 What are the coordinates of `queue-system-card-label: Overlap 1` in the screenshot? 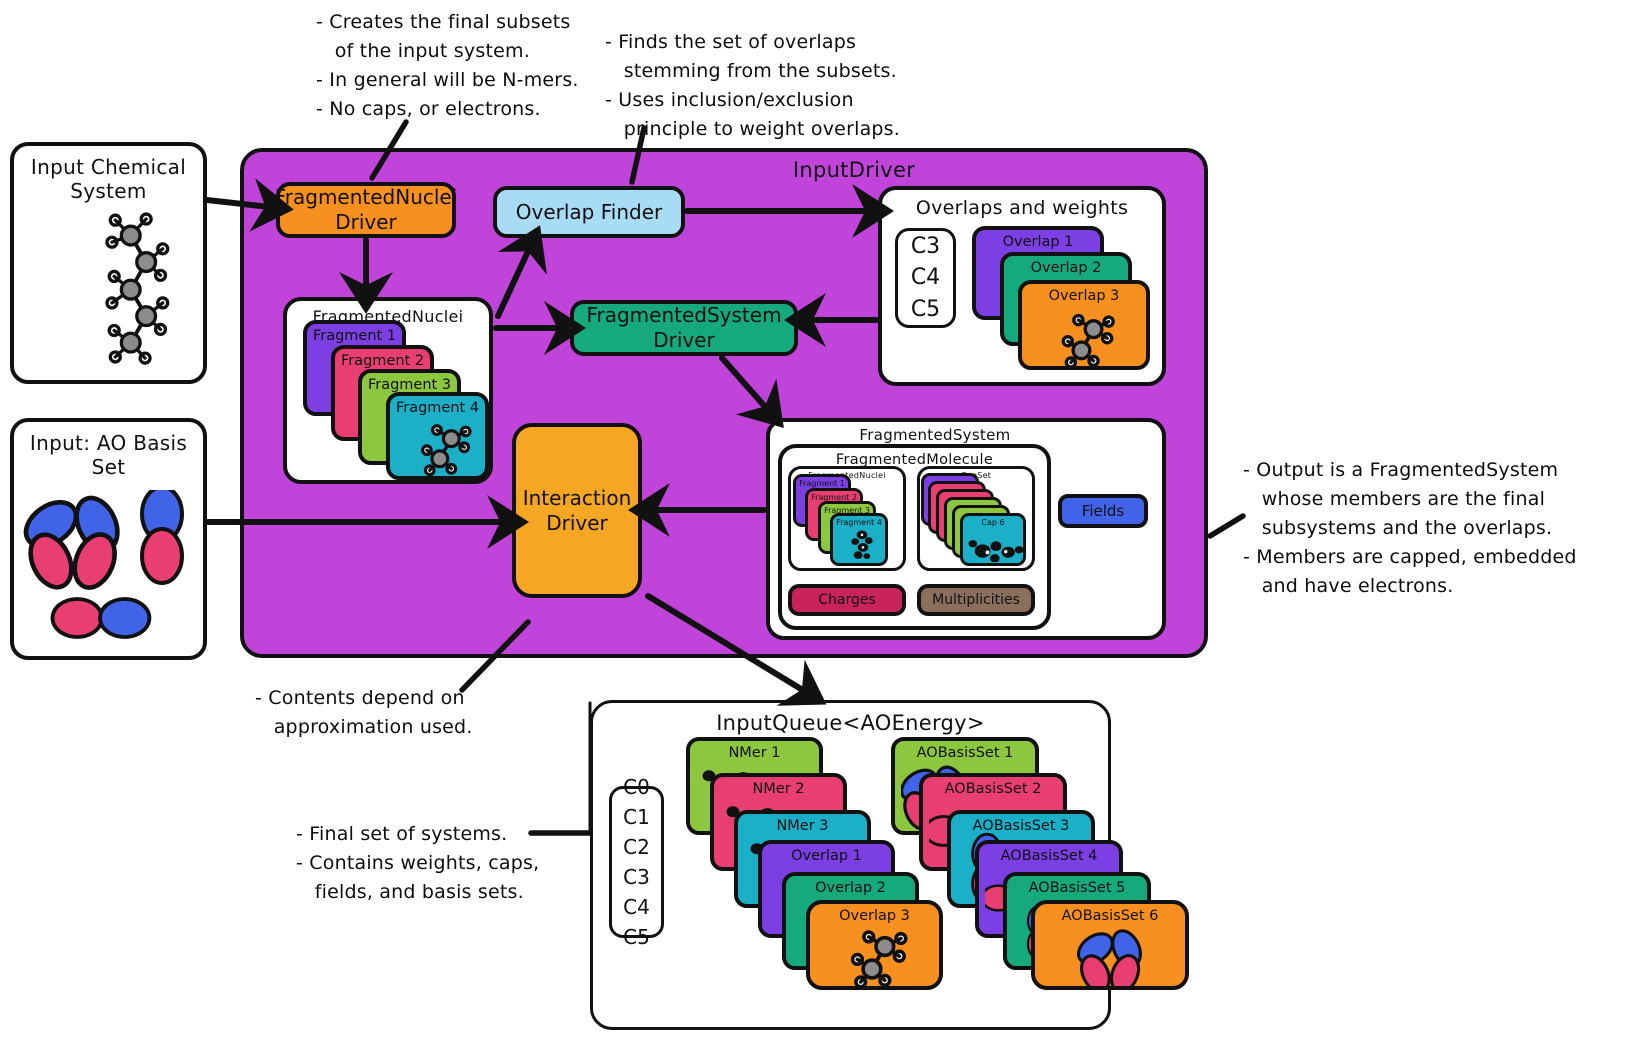 It's located at (826, 856).